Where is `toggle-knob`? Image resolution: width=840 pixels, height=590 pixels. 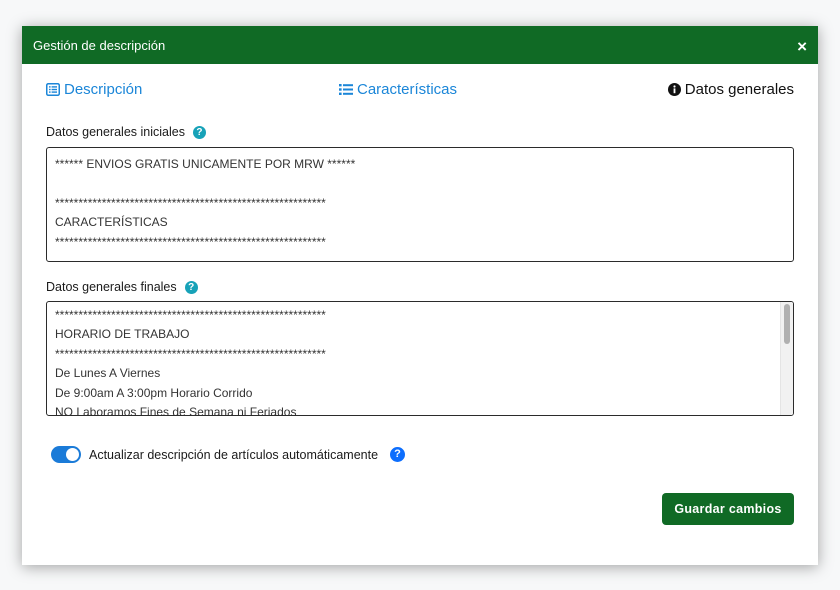 toggle-knob is located at coordinates (72, 454).